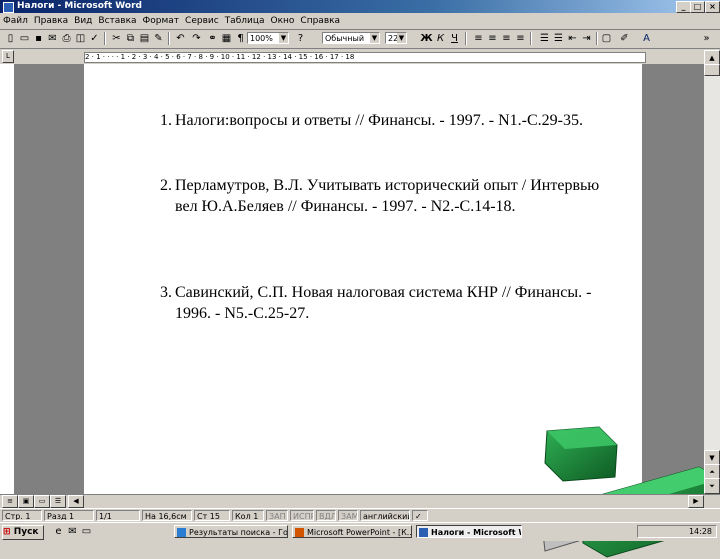 The height and width of the screenshot is (559, 720). Describe the element at coordinates (240, 38) in the screenshot. I see `show-formatting-button: ¶` at that location.